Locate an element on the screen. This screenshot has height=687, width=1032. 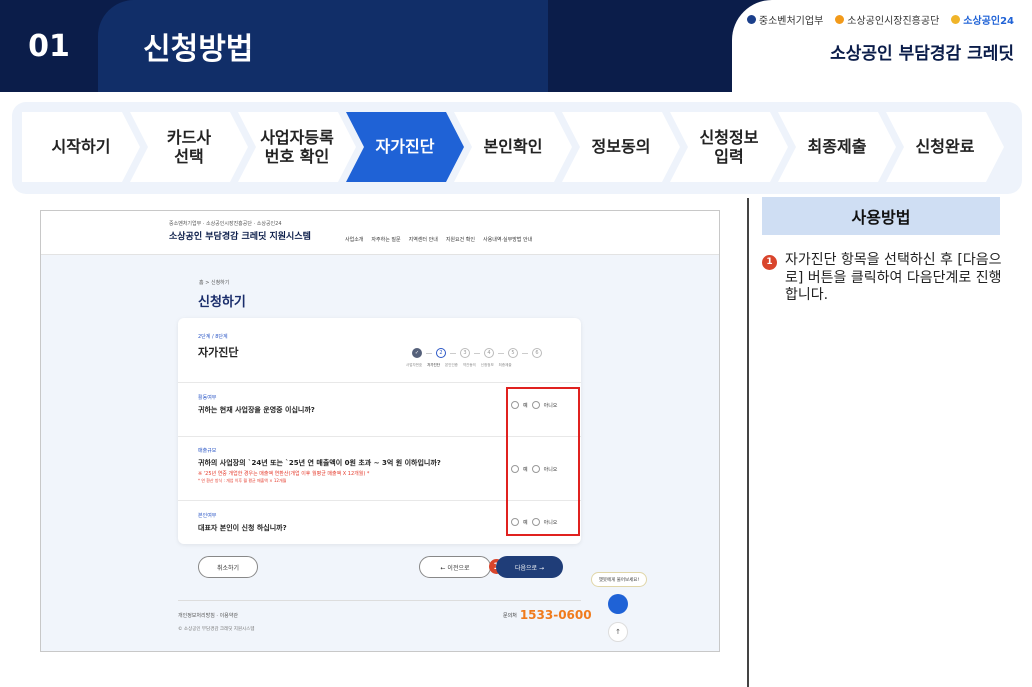
footer-links: 개인정보처리방침 · 이용약관 is located at coordinates (208, 615).